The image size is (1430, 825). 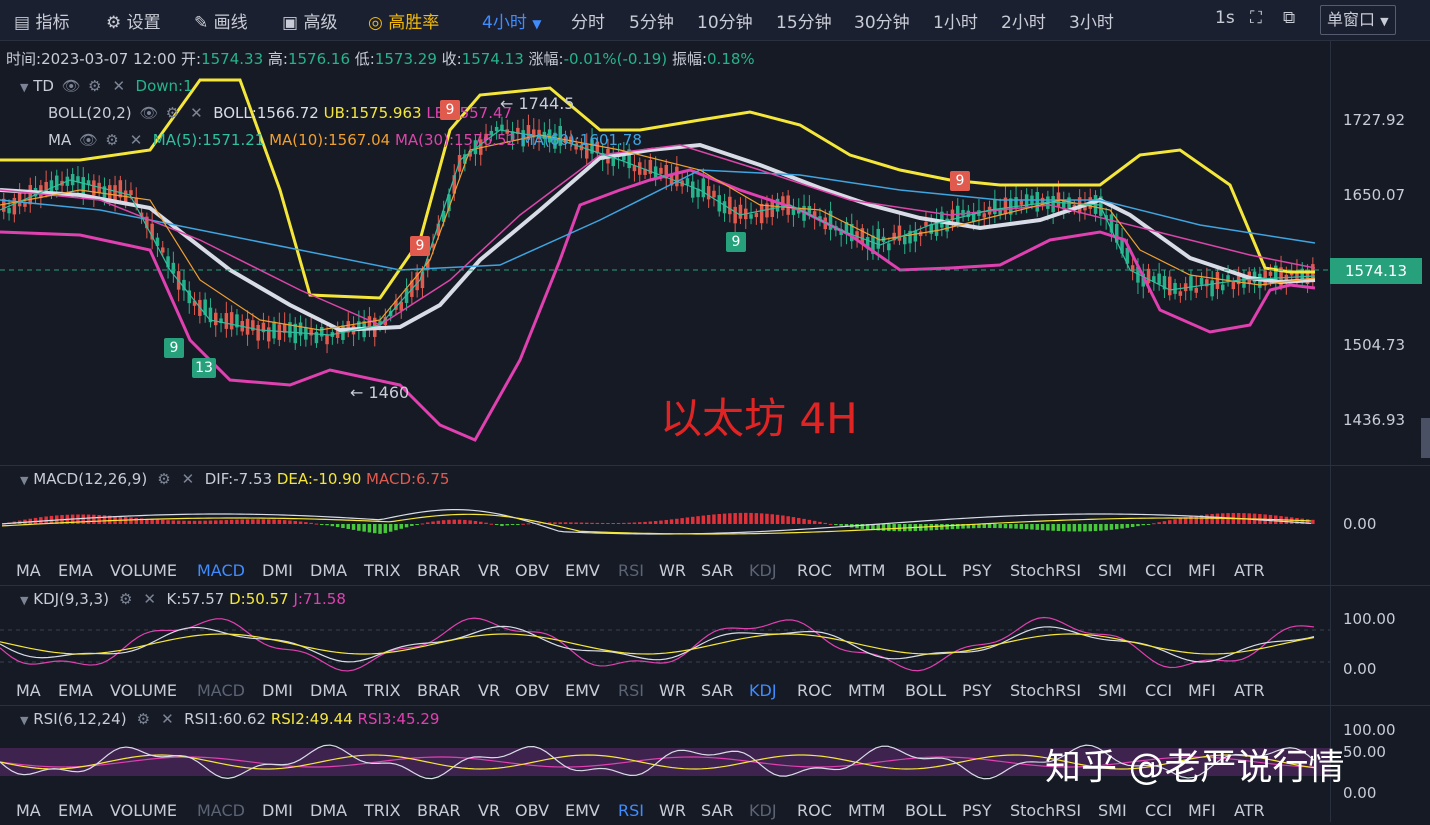 I want to click on interval-option: 10分钟, so click(x=725, y=20).